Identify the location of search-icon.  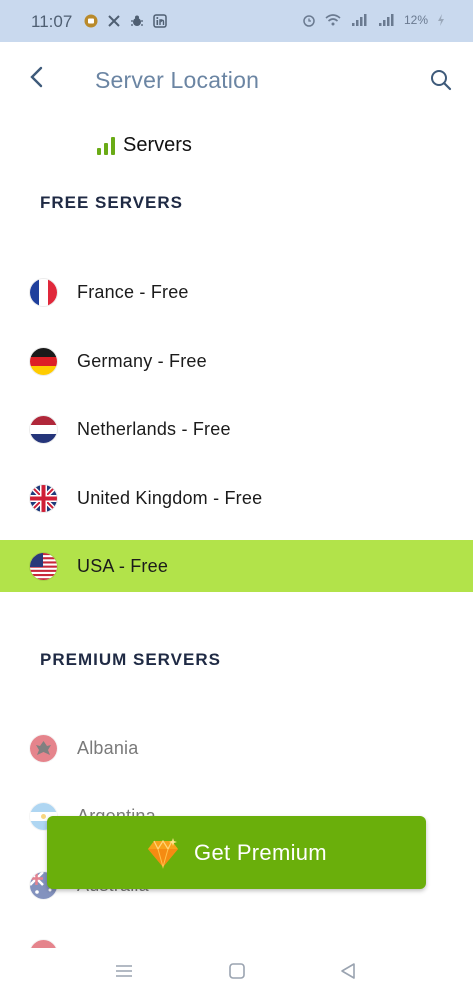
(441, 80).